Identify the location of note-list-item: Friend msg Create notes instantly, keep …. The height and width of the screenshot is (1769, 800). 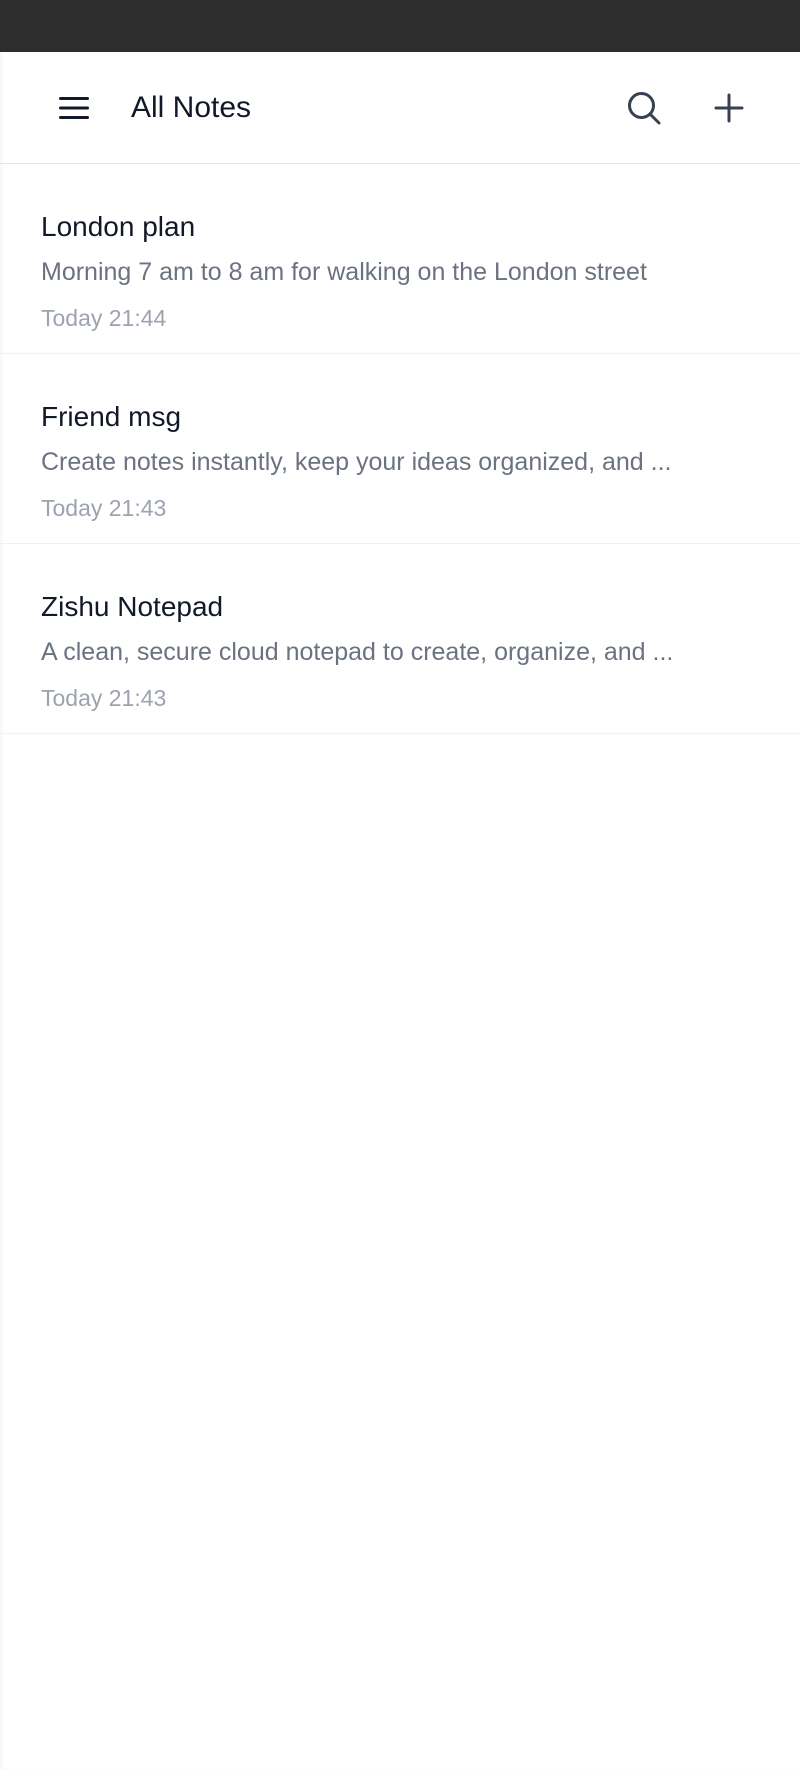
(400, 449).